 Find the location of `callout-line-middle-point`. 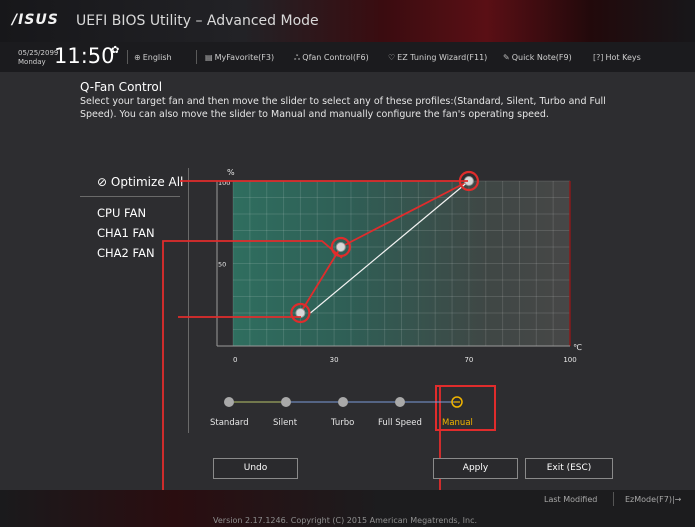

callout-line-middle-point is located at coordinates (252, 383).